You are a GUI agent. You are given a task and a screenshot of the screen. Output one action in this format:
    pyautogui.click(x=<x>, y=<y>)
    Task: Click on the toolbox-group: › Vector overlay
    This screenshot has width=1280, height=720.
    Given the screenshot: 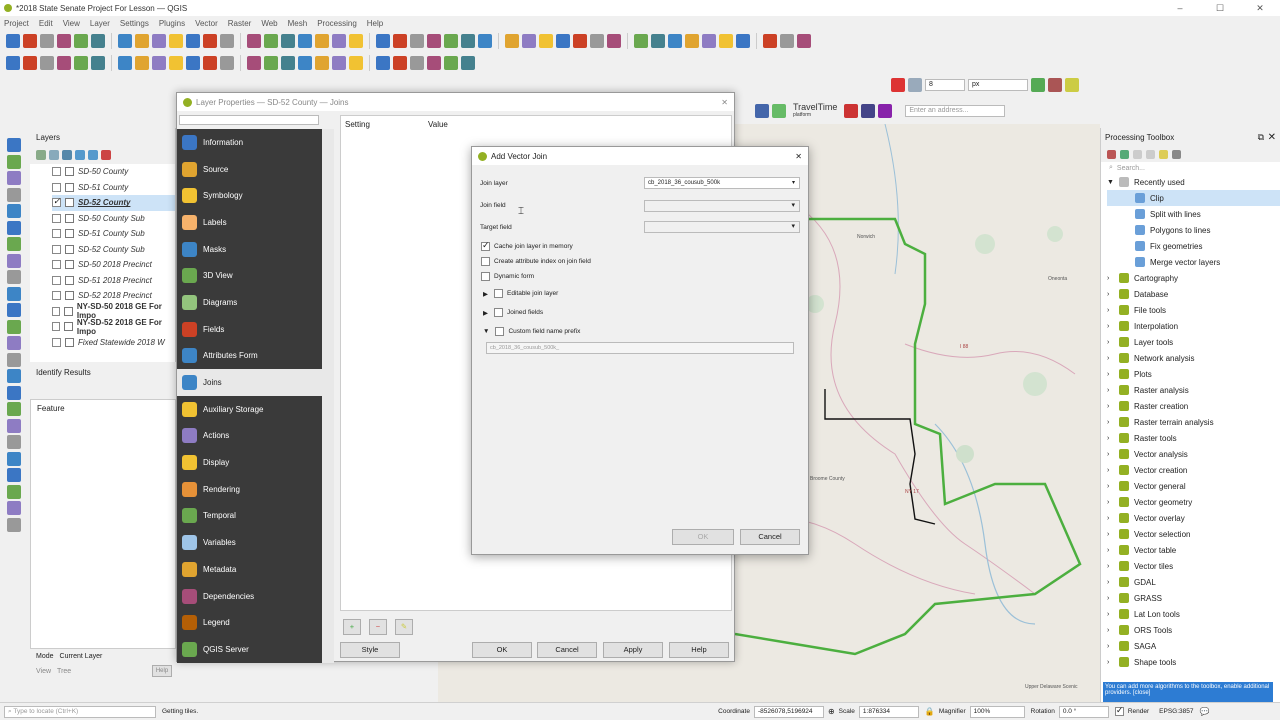 What is the action you would take?
    pyautogui.click(x=1193, y=518)
    